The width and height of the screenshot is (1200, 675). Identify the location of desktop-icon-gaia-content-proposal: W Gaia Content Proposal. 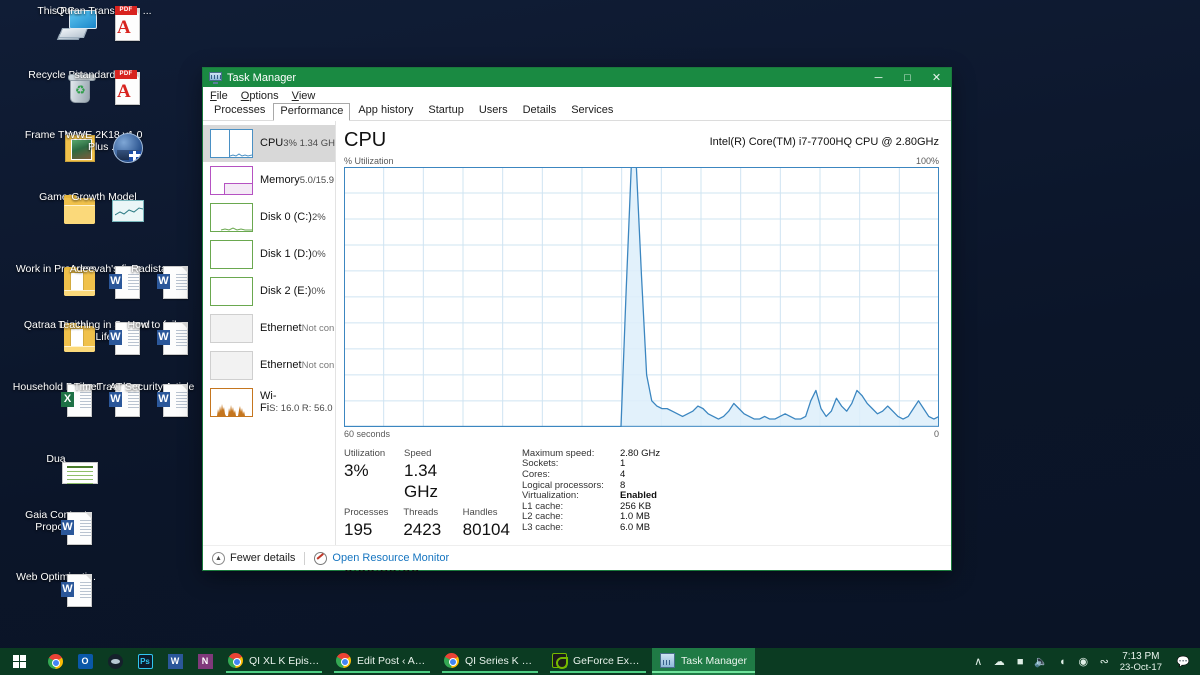
(56, 526).